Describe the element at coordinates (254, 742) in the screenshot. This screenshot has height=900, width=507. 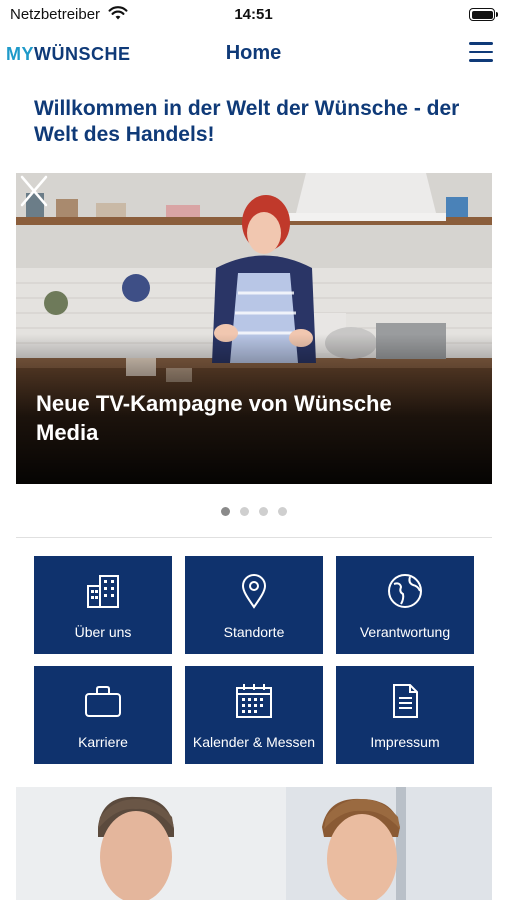
I see `tile-label: Kalender & Messen` at that location.